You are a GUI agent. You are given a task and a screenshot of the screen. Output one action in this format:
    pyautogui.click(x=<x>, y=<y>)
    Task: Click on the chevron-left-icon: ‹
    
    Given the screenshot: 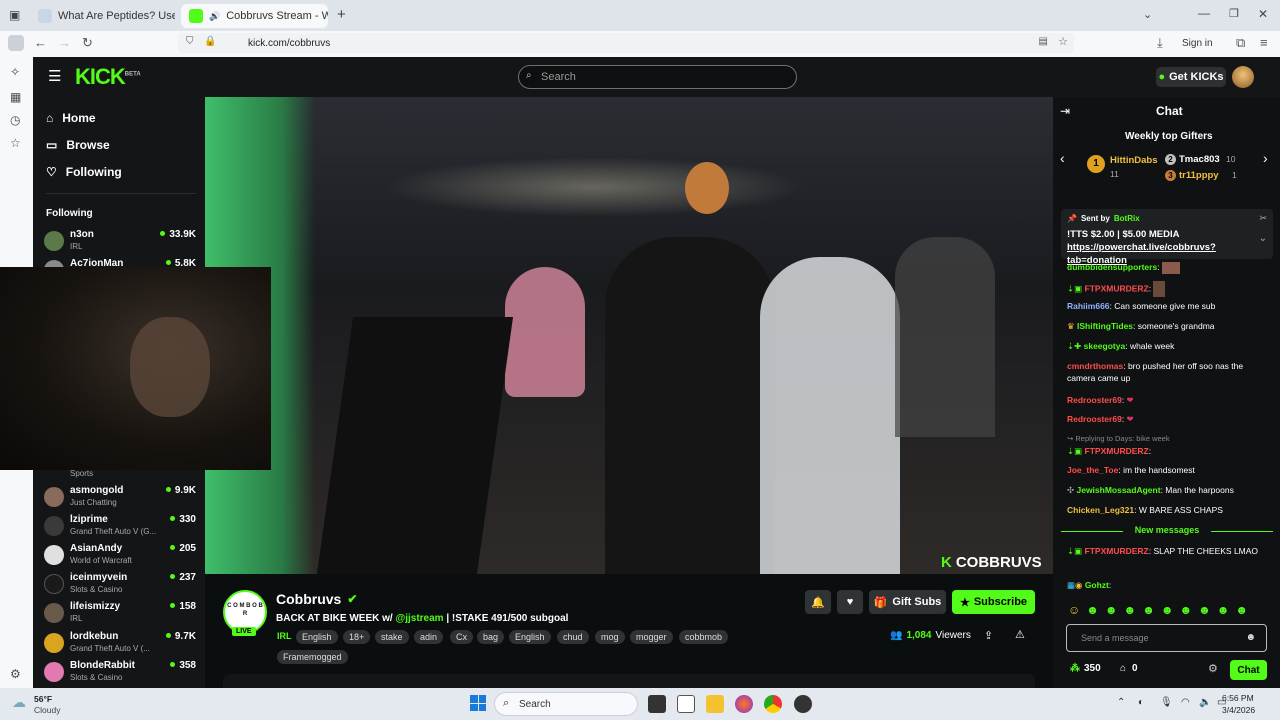 What is the action you would take?
    pyautogui.click(x=1062, y=158)
    